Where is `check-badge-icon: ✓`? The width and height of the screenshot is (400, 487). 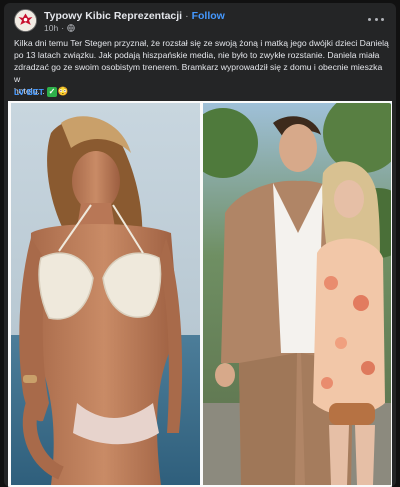
check-badge-icon: ✓ is located at coordinates (51, 92).